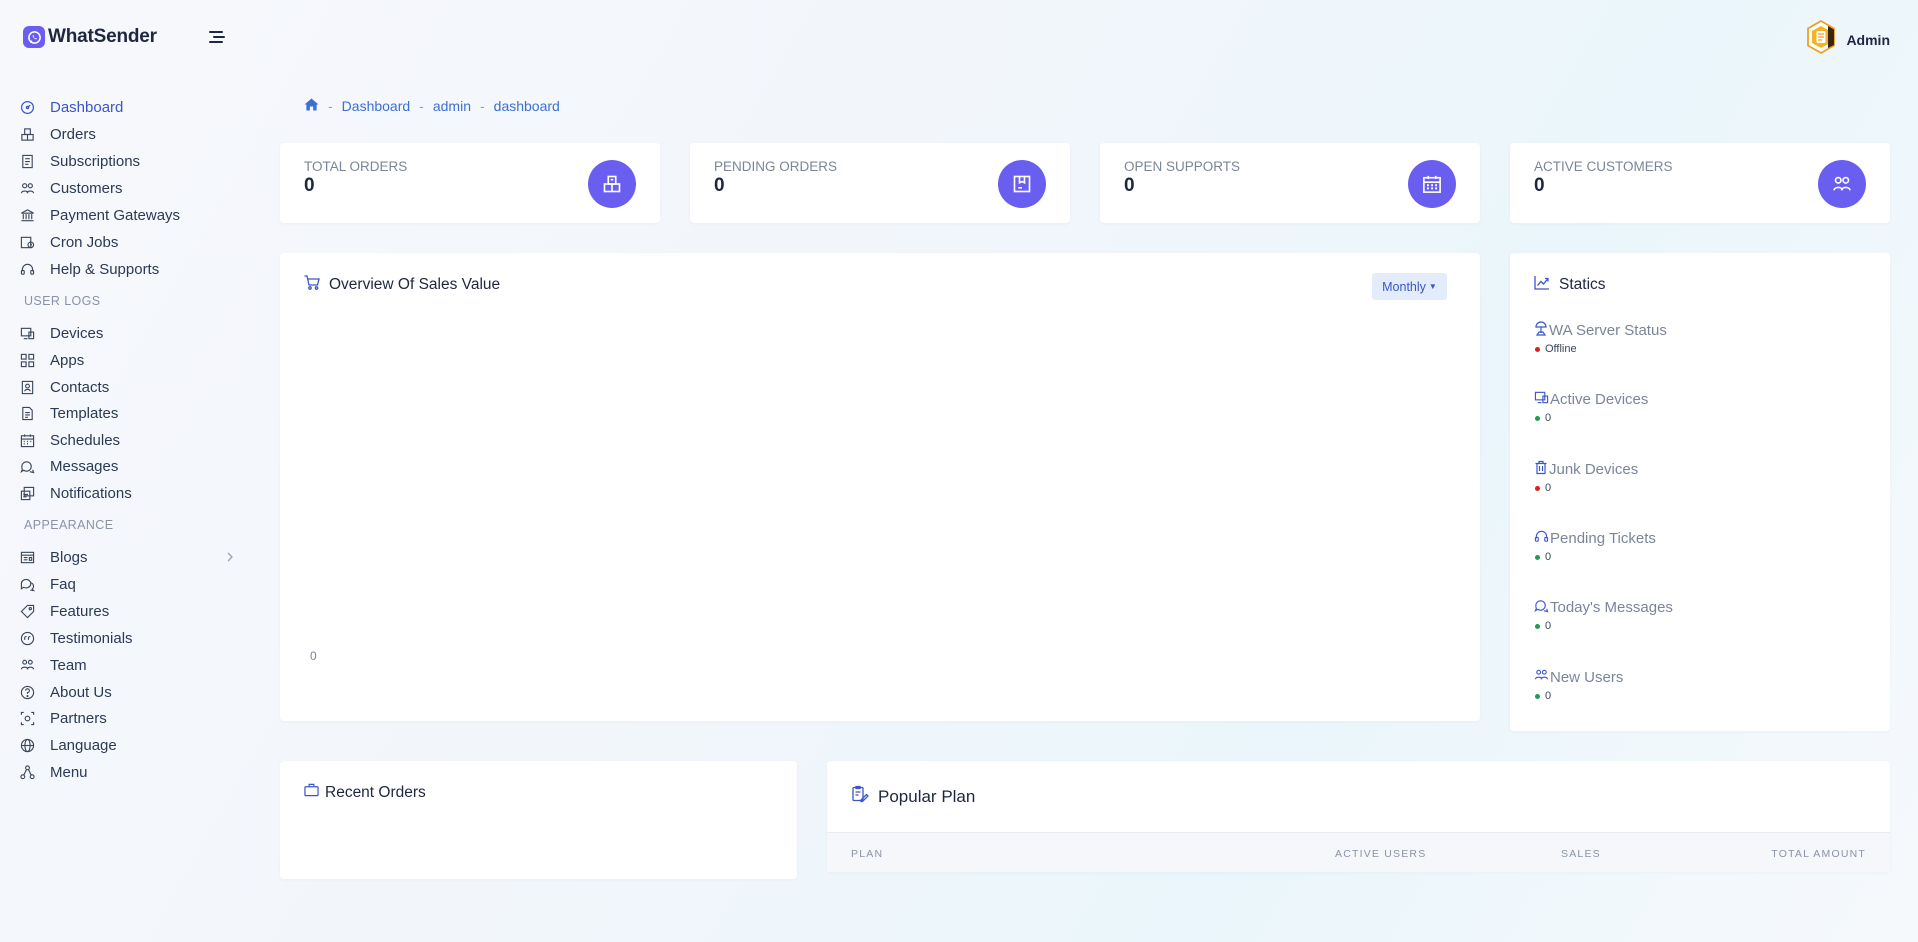  Describe the element at coordinates (105, 269) in the screenshot. I see `sidebar-item-label: Help & Supports` at that location.